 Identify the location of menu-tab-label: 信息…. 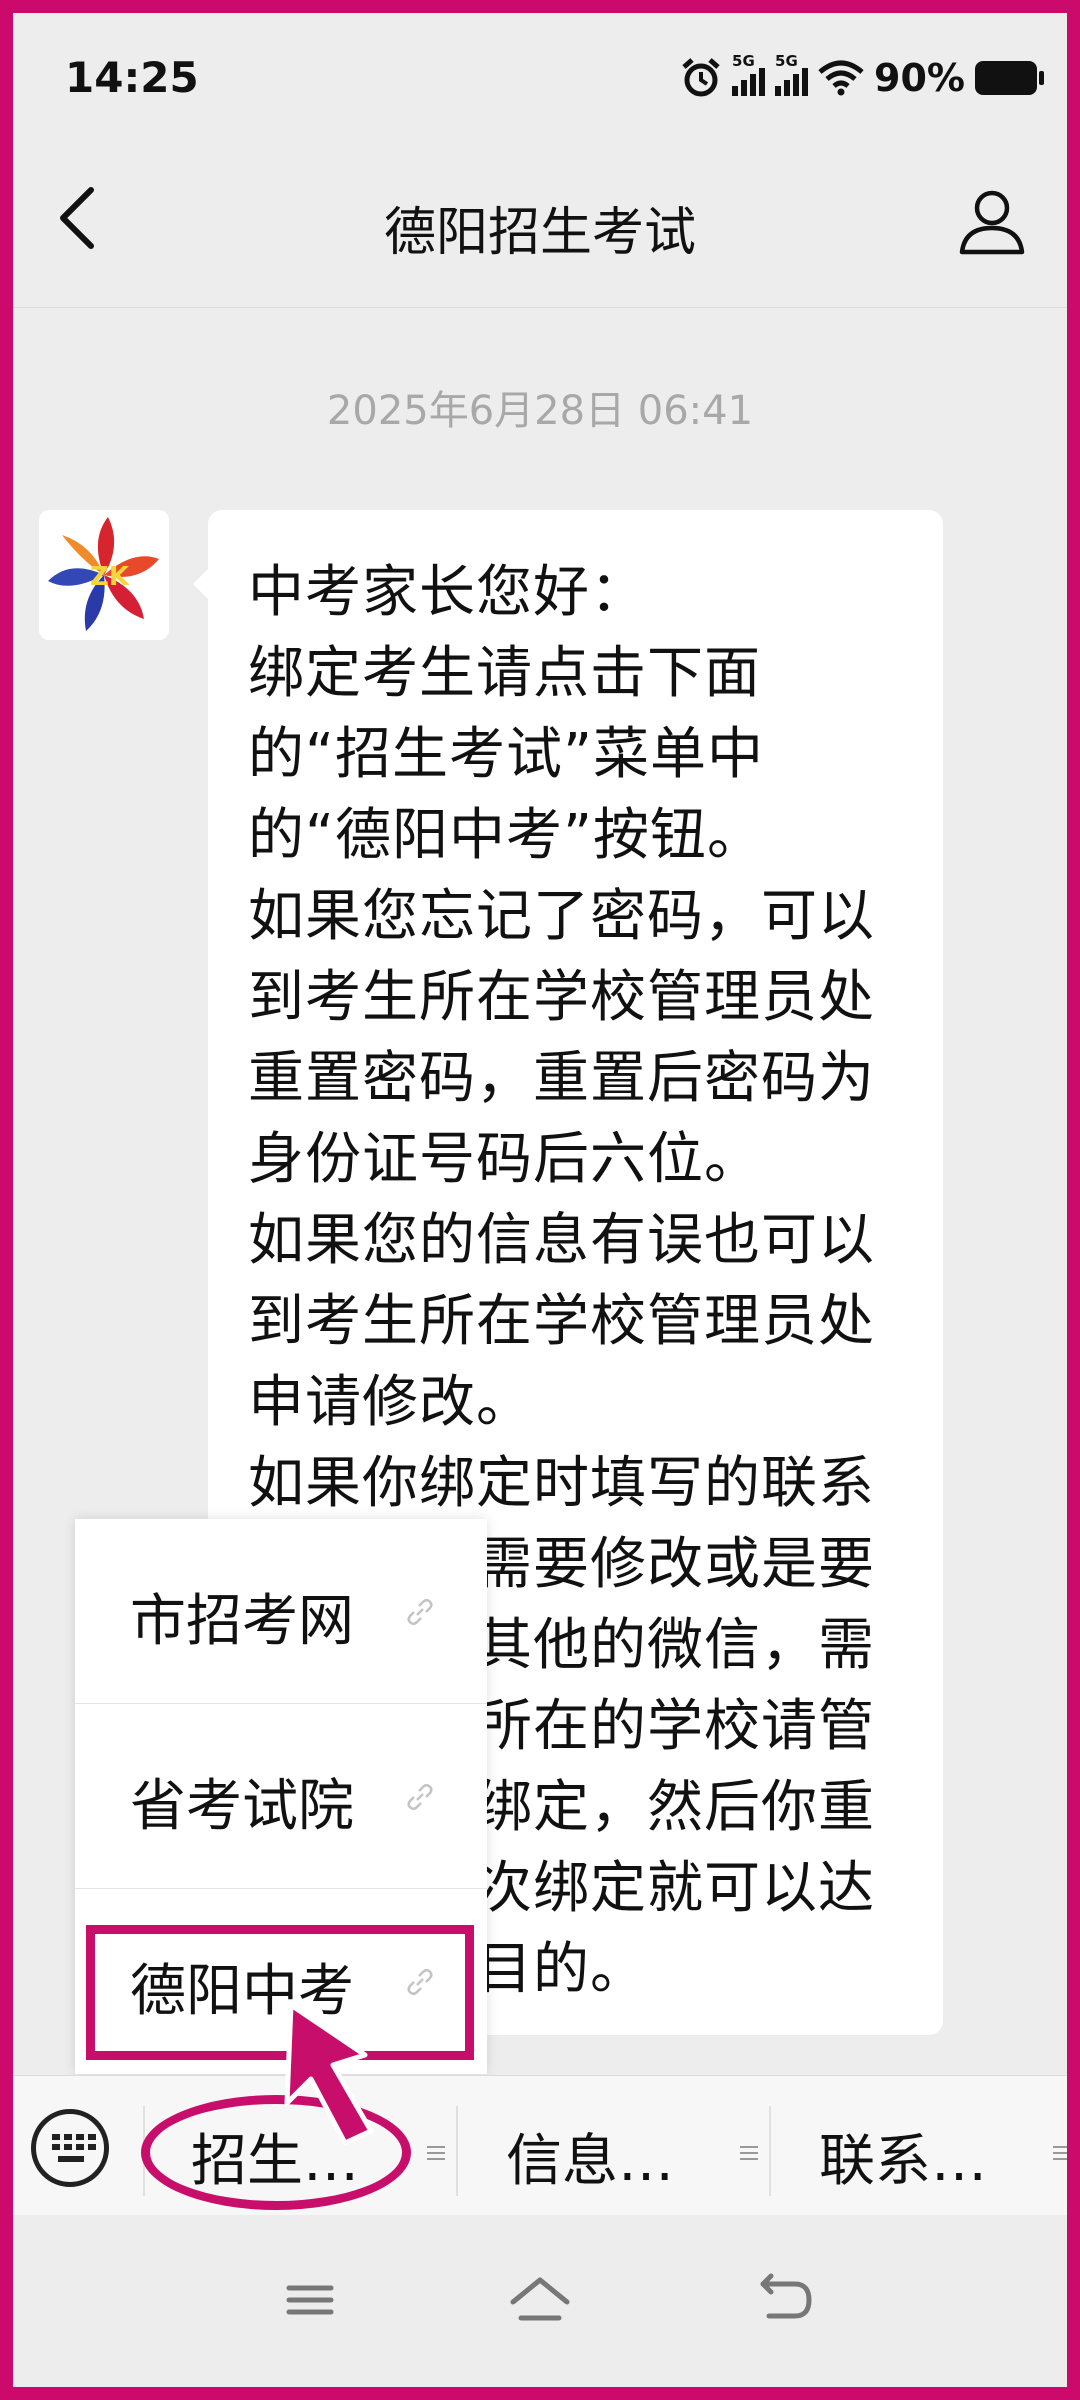
(590, 2161).